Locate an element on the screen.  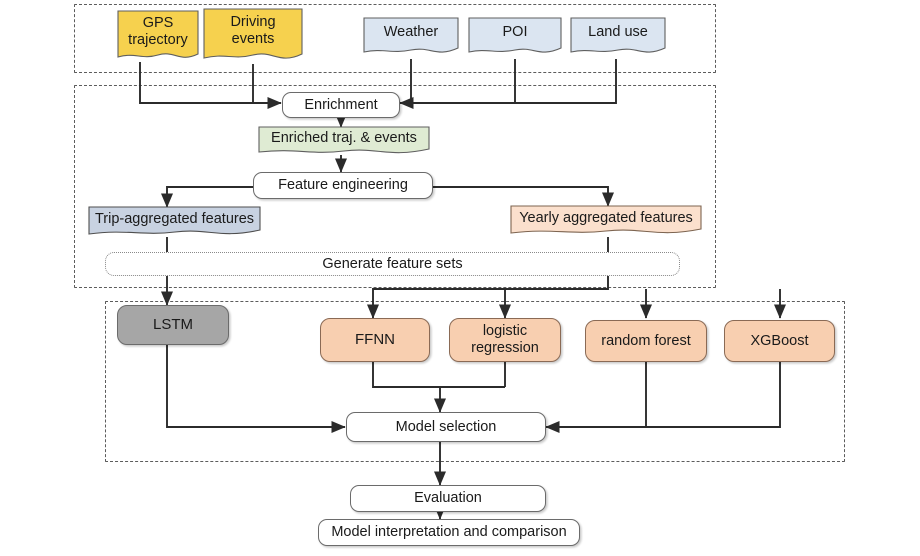
node-evaluation: Evaluation is located at coordinates (448, 498).